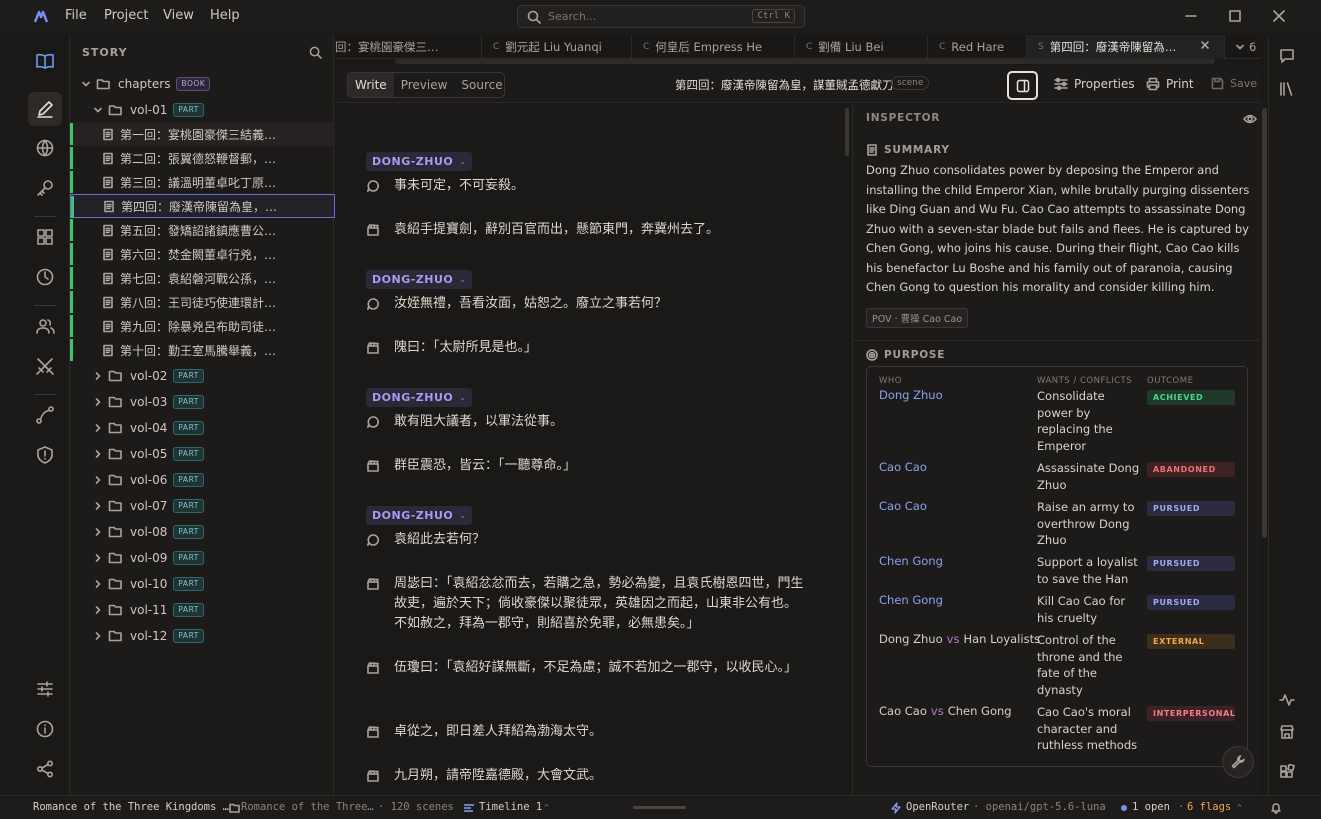  Describe the element at coordinates (479, 85) in the screenshot. I see `mode-source-button: Source` at that location.